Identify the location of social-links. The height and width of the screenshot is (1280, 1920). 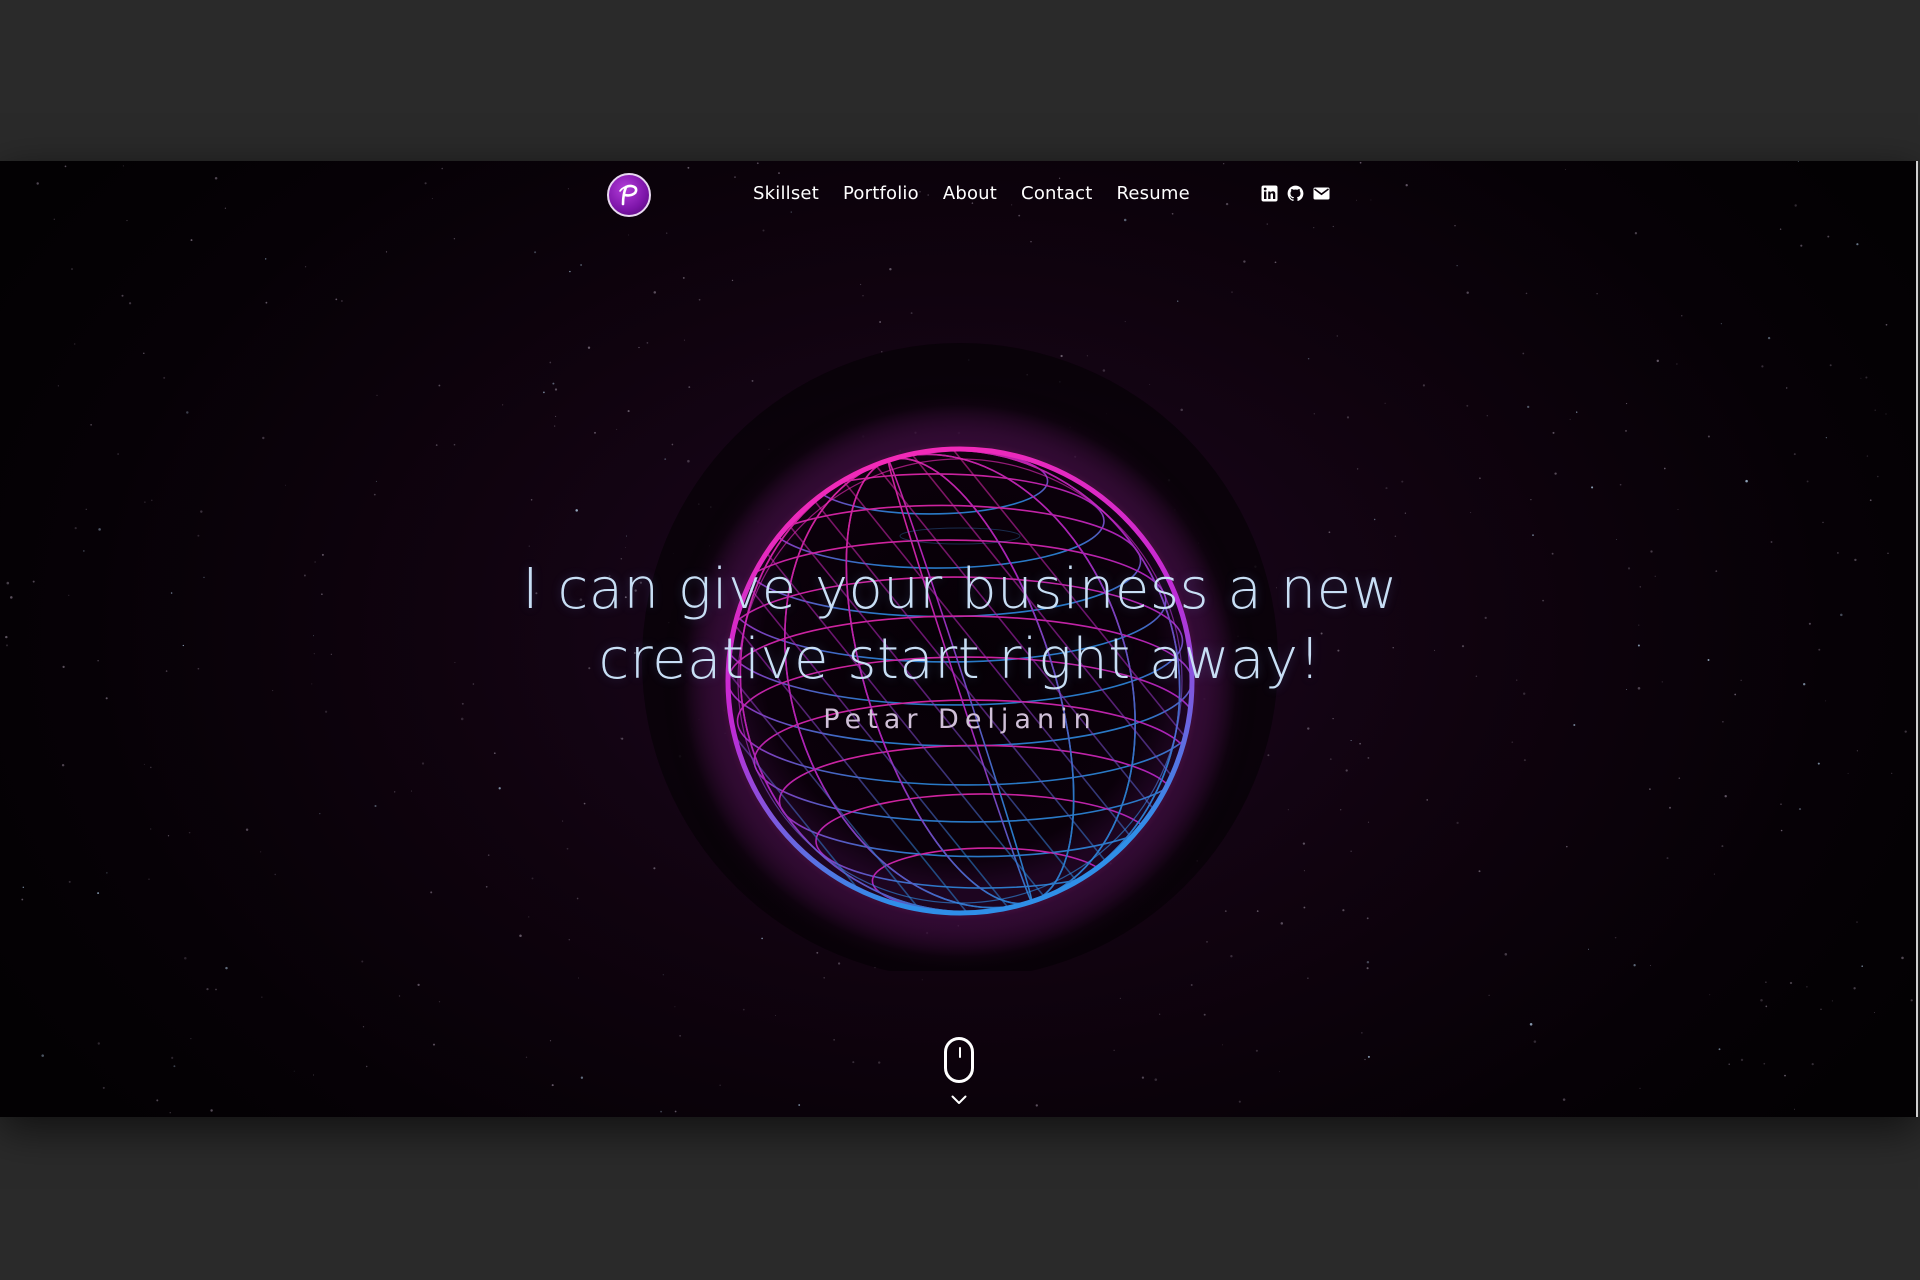
(1295, 193).